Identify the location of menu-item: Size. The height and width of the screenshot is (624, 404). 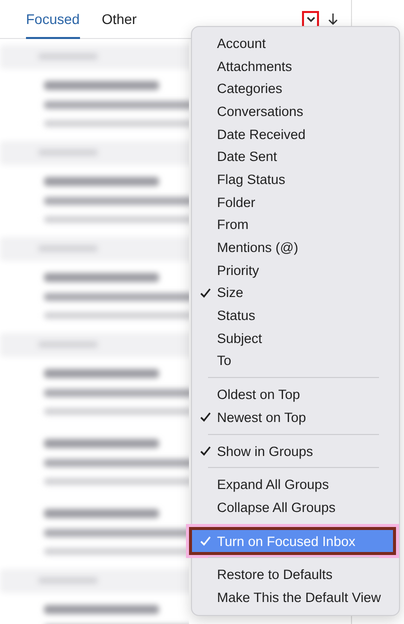
(292, 293).